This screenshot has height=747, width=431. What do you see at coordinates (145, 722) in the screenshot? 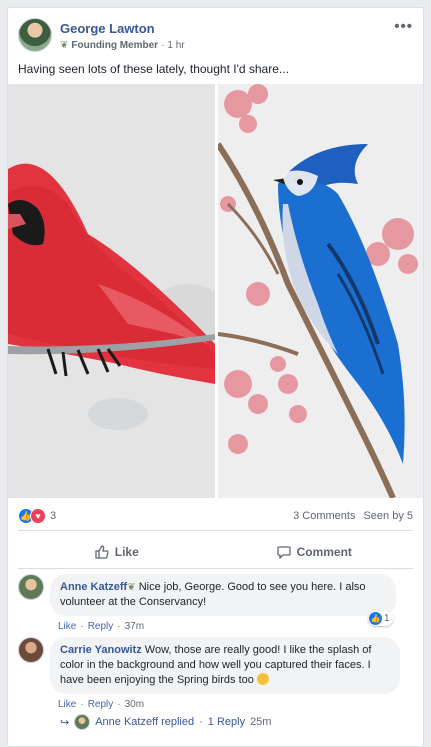
I see `reply-author: Anne Katzeff replied` at bounding box center [145, 722].